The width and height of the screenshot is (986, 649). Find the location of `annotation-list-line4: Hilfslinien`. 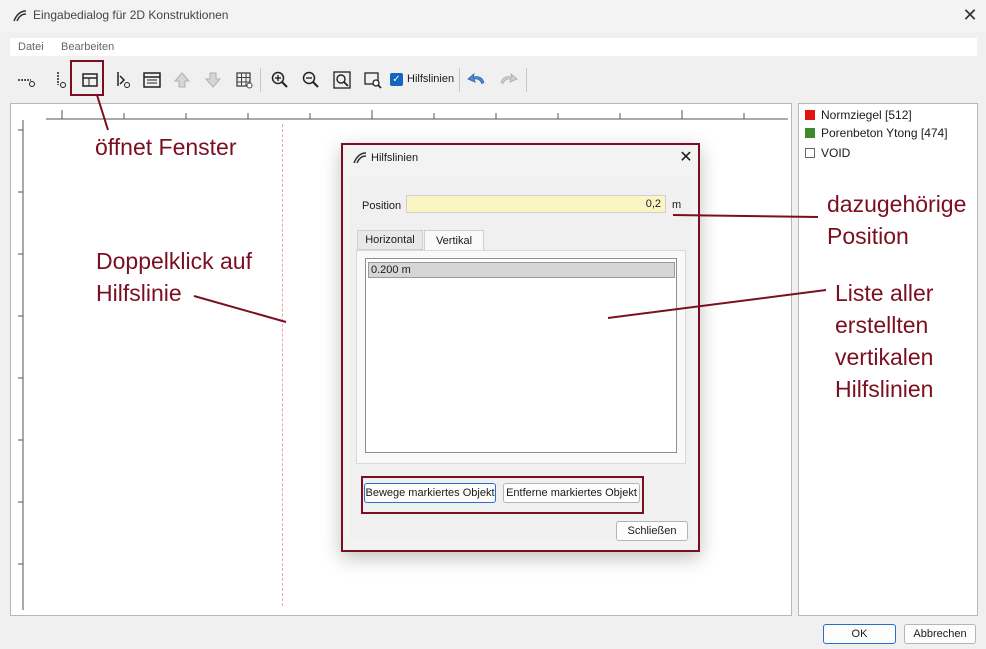

annotation-list-line4: Hilfslinien is located at coordinates (884, 389).